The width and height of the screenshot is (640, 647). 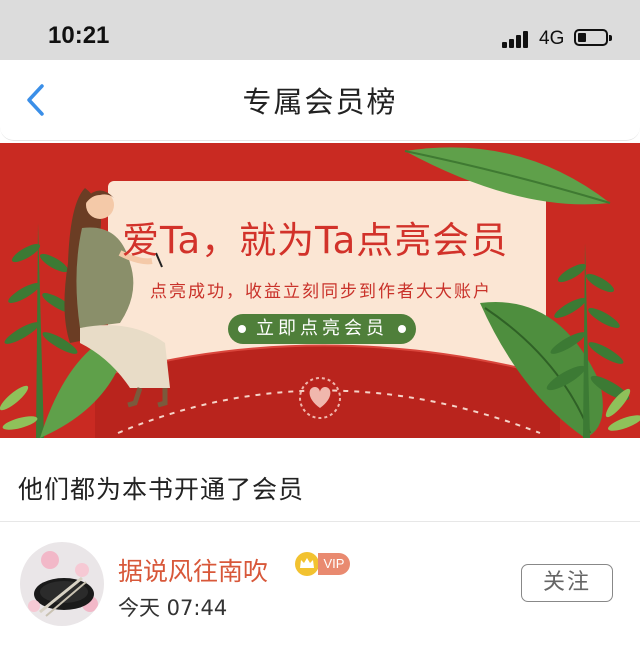 I want to click on vip-badge: VIP, so click(x=323, y=564).